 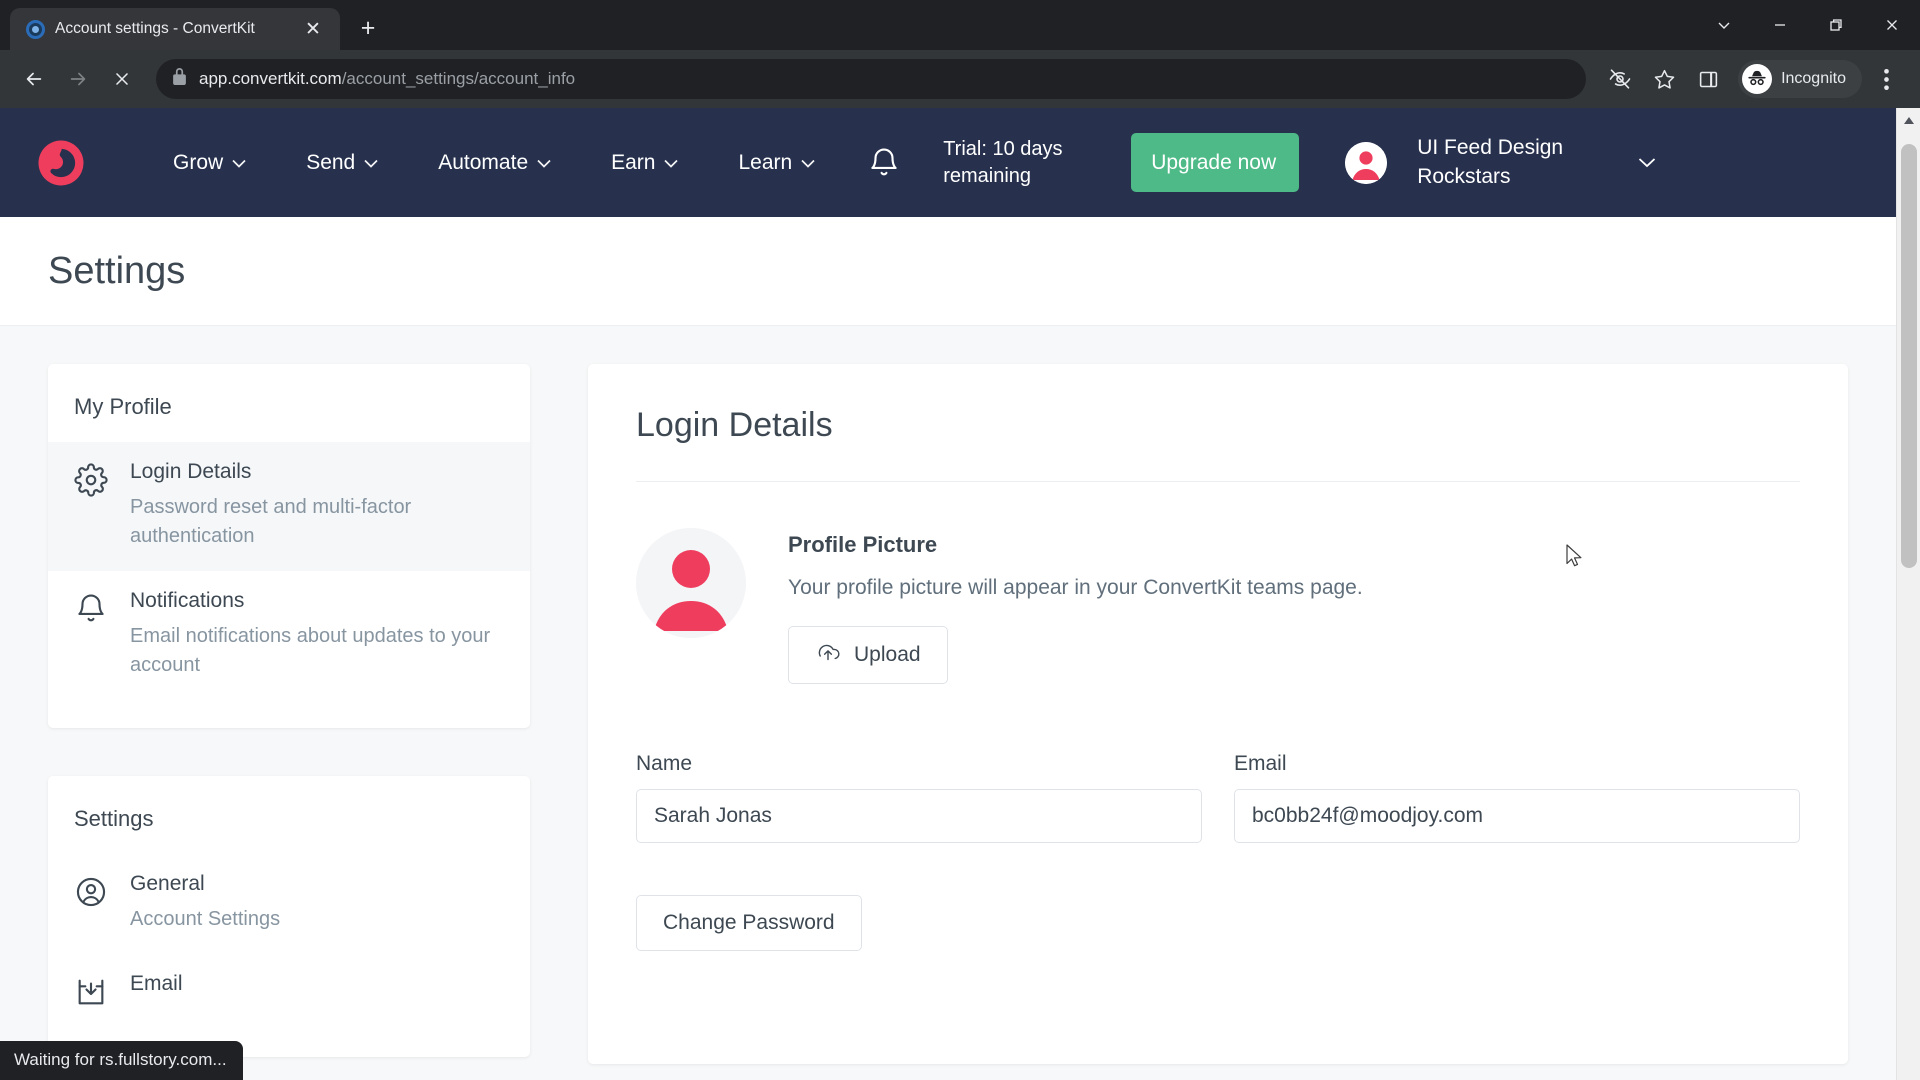 I want to click on sidebar-item-label: Notifications, so click(x=187, y=600).